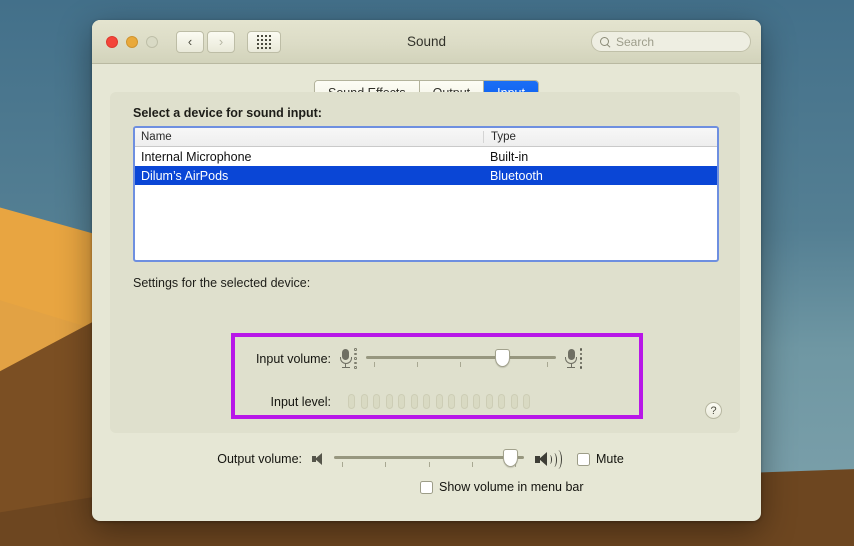 The image size is (854, 546). Describe the element at coordinates (196, 156) in the screenshot. I see `device-name: Internal Microphone` at that location.